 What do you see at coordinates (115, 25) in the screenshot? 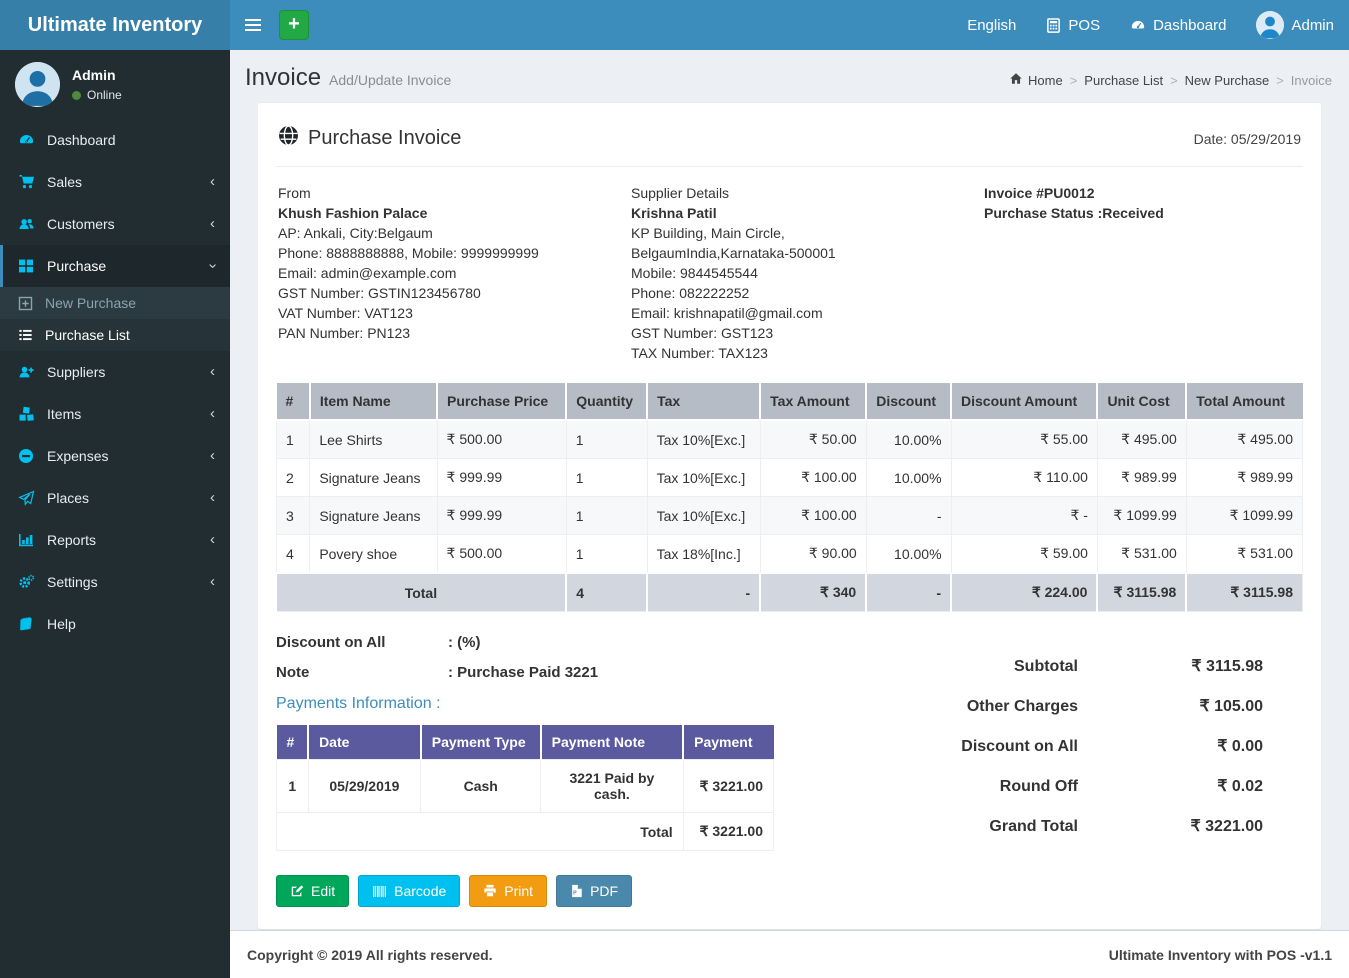
I see `brand-logo: Ultimate Inventory` at bounding box center [115, 25].